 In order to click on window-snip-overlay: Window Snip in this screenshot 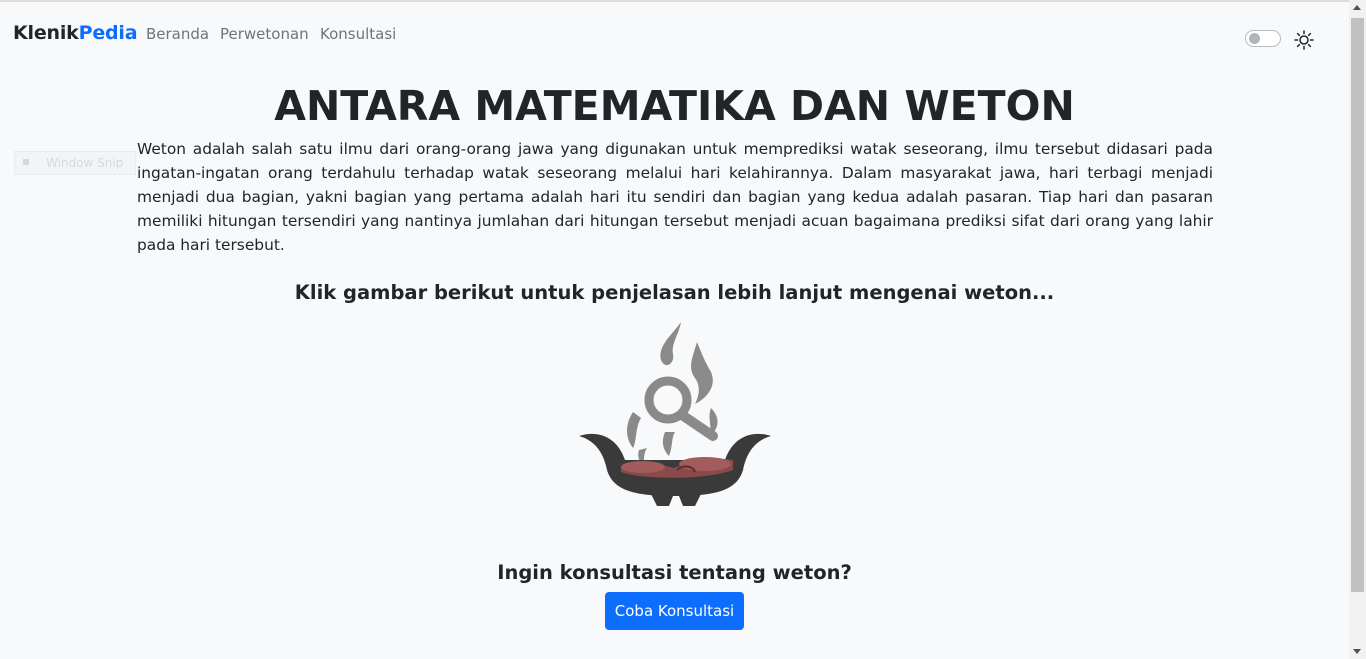, I will do `click(75, 163)`.